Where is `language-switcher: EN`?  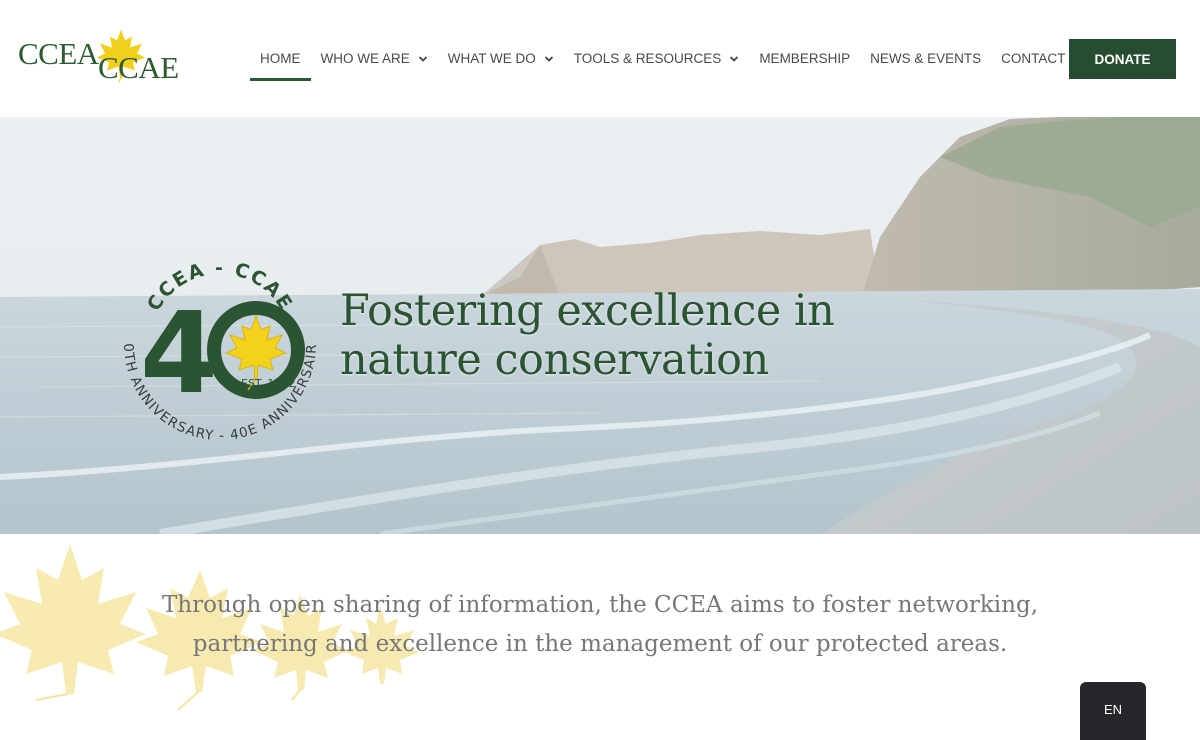
language-switcher: EN is located at coordinates (1113, 711).